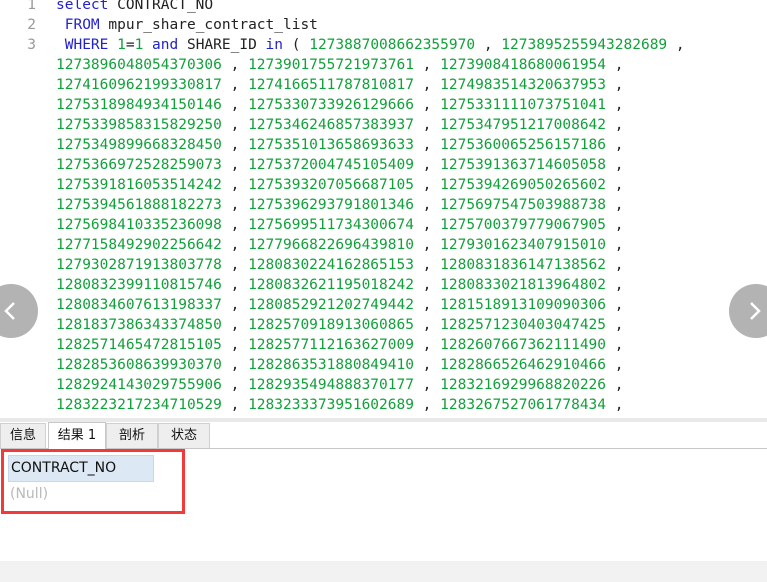  Describe the element at coordinates (134, 7) in the screenshot. I see `code-text: select CONTRACT_NO` at that location.